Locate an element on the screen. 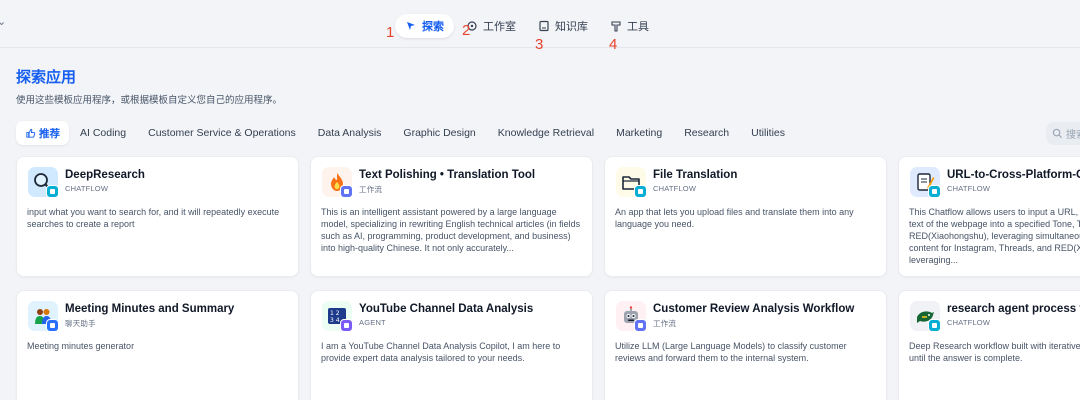 Image resolution: width=1080 pixels, height=400 pixels. thumbs-up-icon is located at coordinates (31, 133).